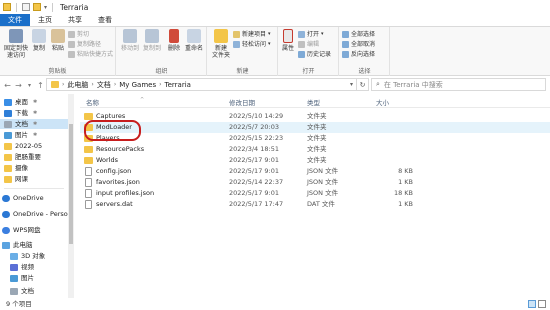 The width and height of the screenshot is (550, 310). What do you see at coordinates (29, 146) in the screenshot?
I see `nav-item-label: 2022-05` at bounding box center [29, 146].